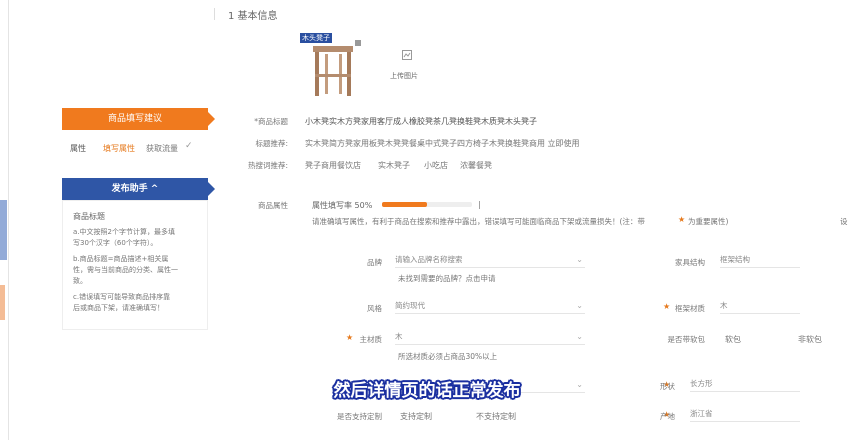 This screenshot has height=440, width=854. What do you see at coordinates (8, 220) in the screenshot?
I see `left-divider` at bounding box center [8, 220].